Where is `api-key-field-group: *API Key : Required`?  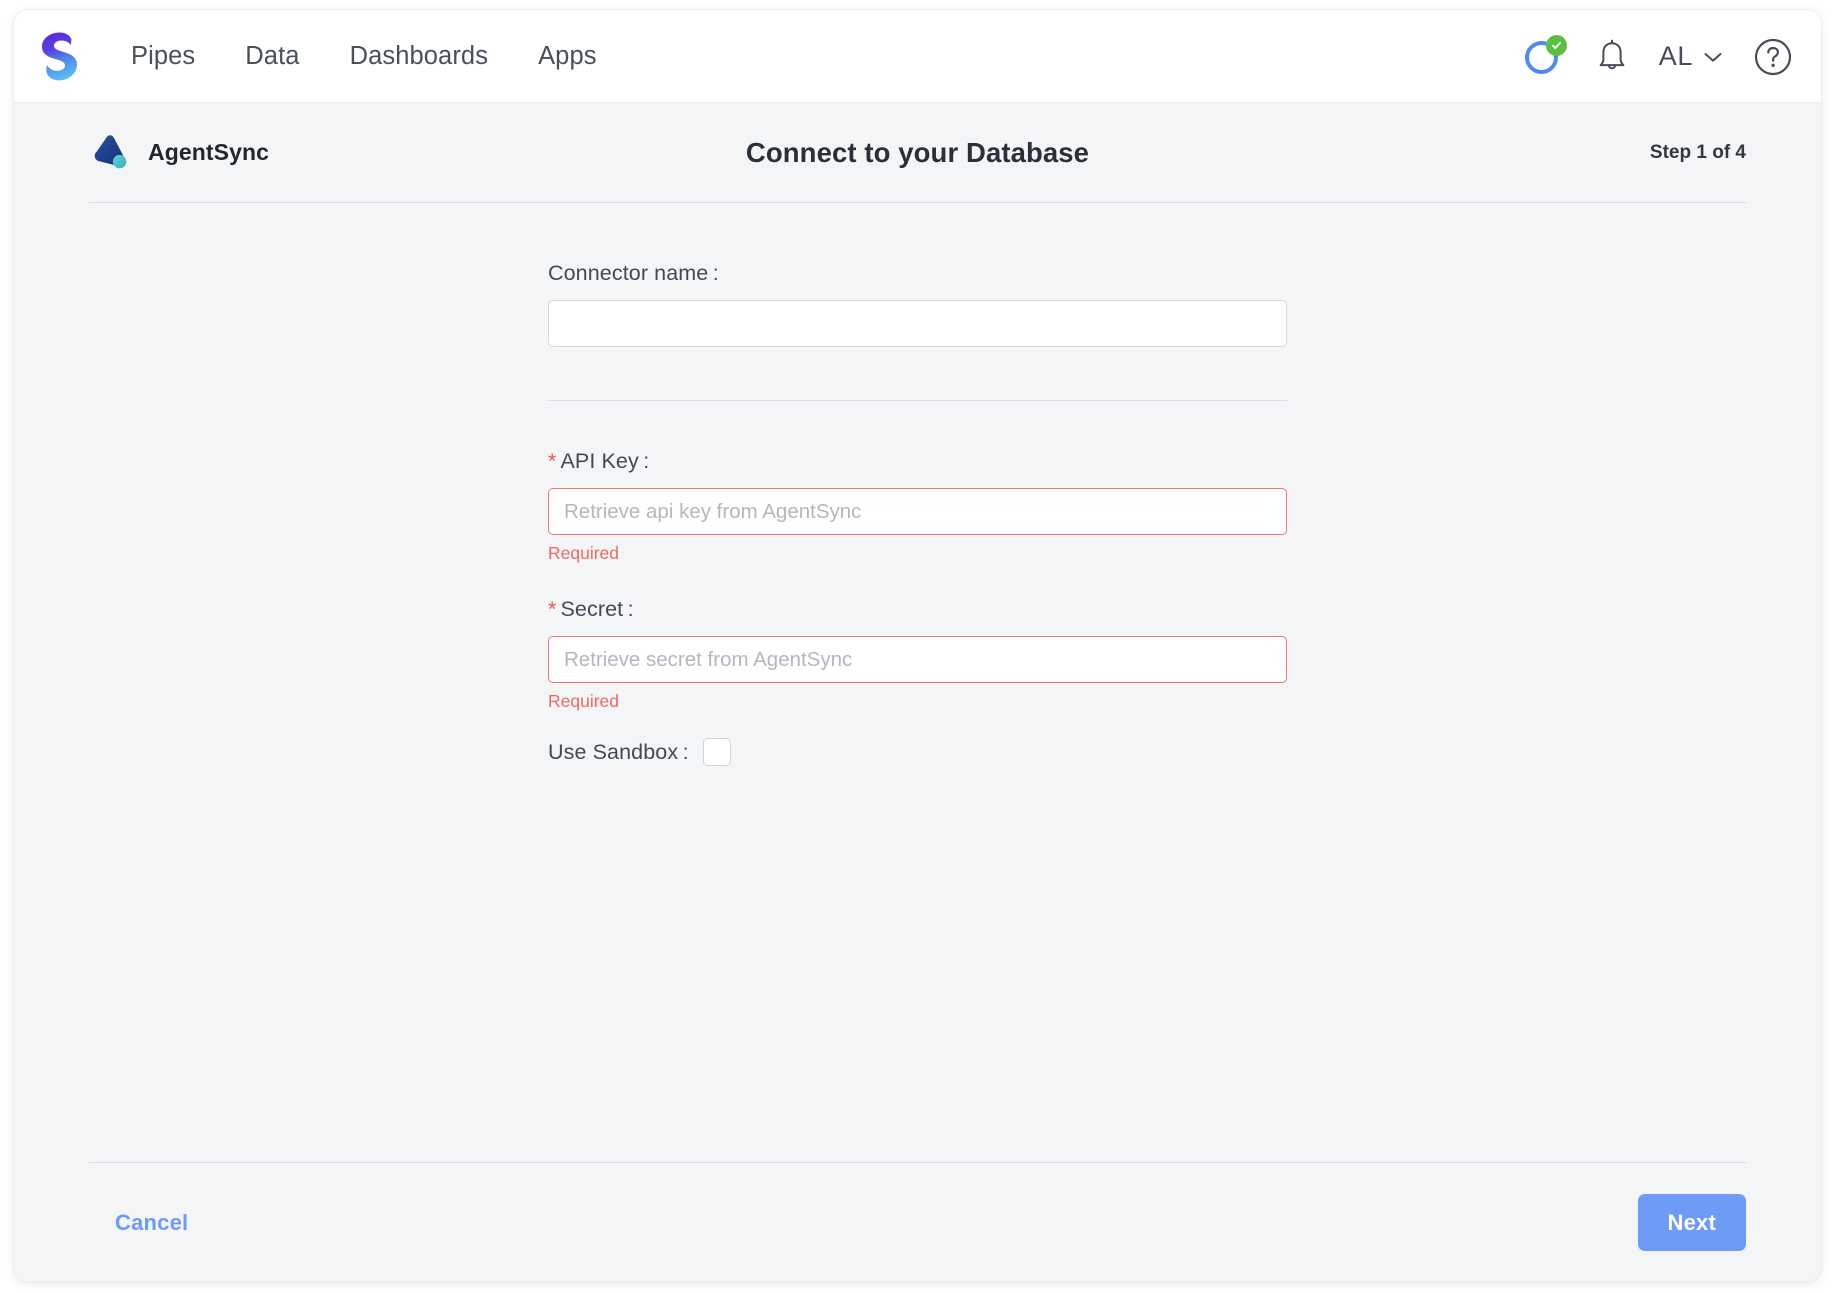
api-key-field-group: *API Key : Required is located at coordinates (917, 506).